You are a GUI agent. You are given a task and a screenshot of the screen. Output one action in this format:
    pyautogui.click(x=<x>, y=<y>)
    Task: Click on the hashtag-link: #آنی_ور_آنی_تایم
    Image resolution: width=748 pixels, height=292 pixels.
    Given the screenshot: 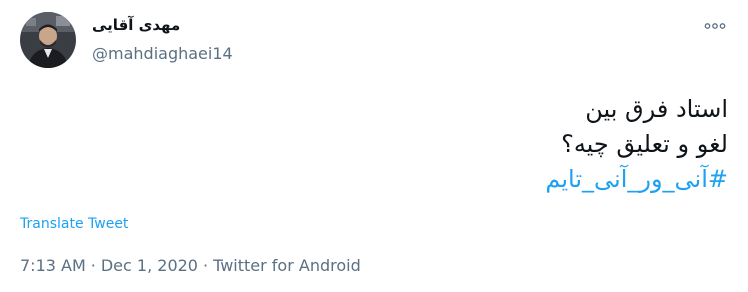 What is the action you would take?
    pyautogui.click(x=636, y=179)
    